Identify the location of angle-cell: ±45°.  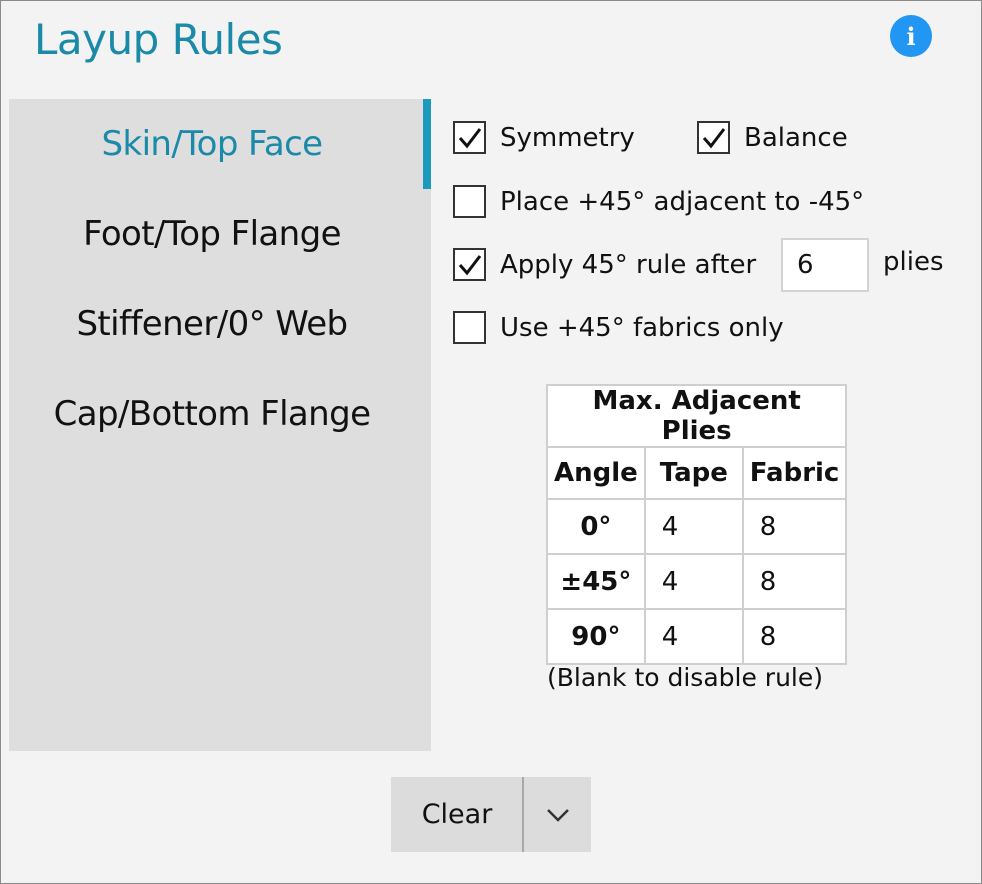
(596, 581).